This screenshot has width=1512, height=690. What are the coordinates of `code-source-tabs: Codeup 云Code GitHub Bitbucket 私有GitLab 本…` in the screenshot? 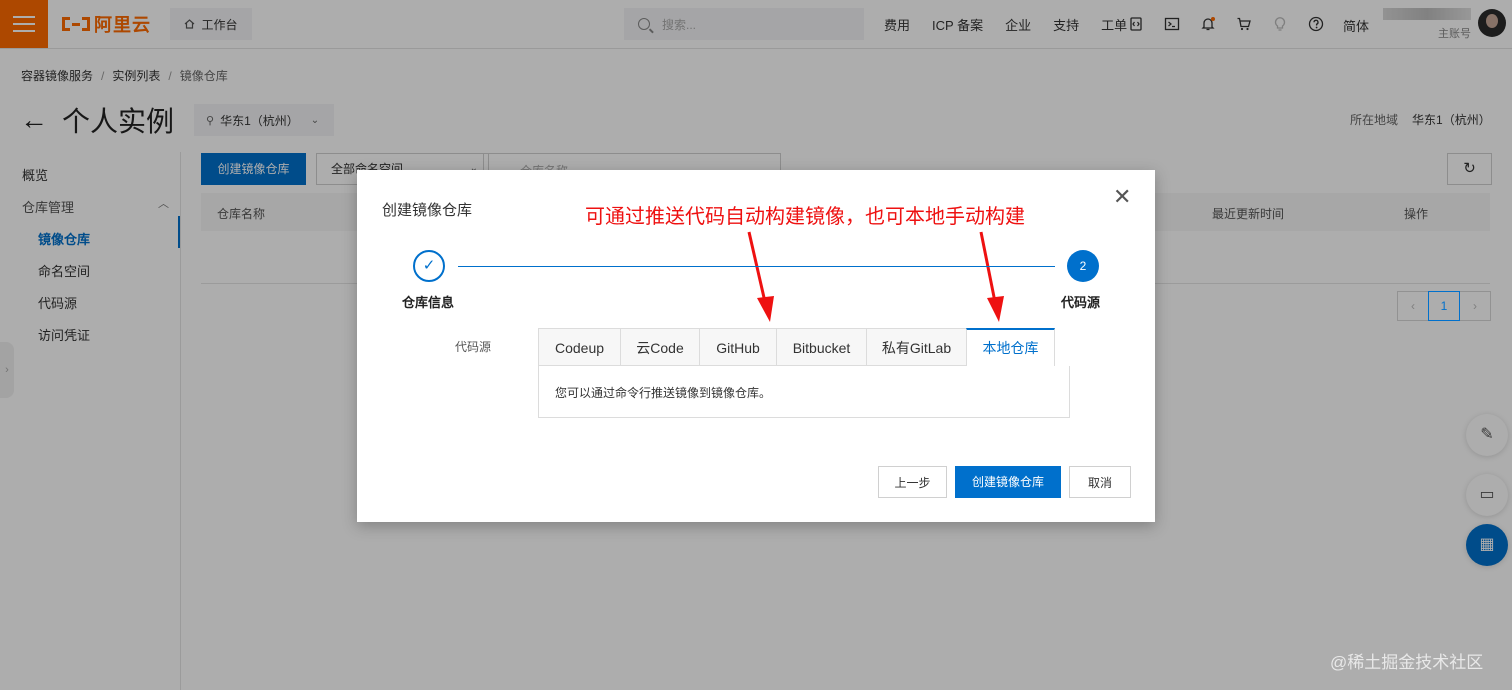 It's located at (796, 347).